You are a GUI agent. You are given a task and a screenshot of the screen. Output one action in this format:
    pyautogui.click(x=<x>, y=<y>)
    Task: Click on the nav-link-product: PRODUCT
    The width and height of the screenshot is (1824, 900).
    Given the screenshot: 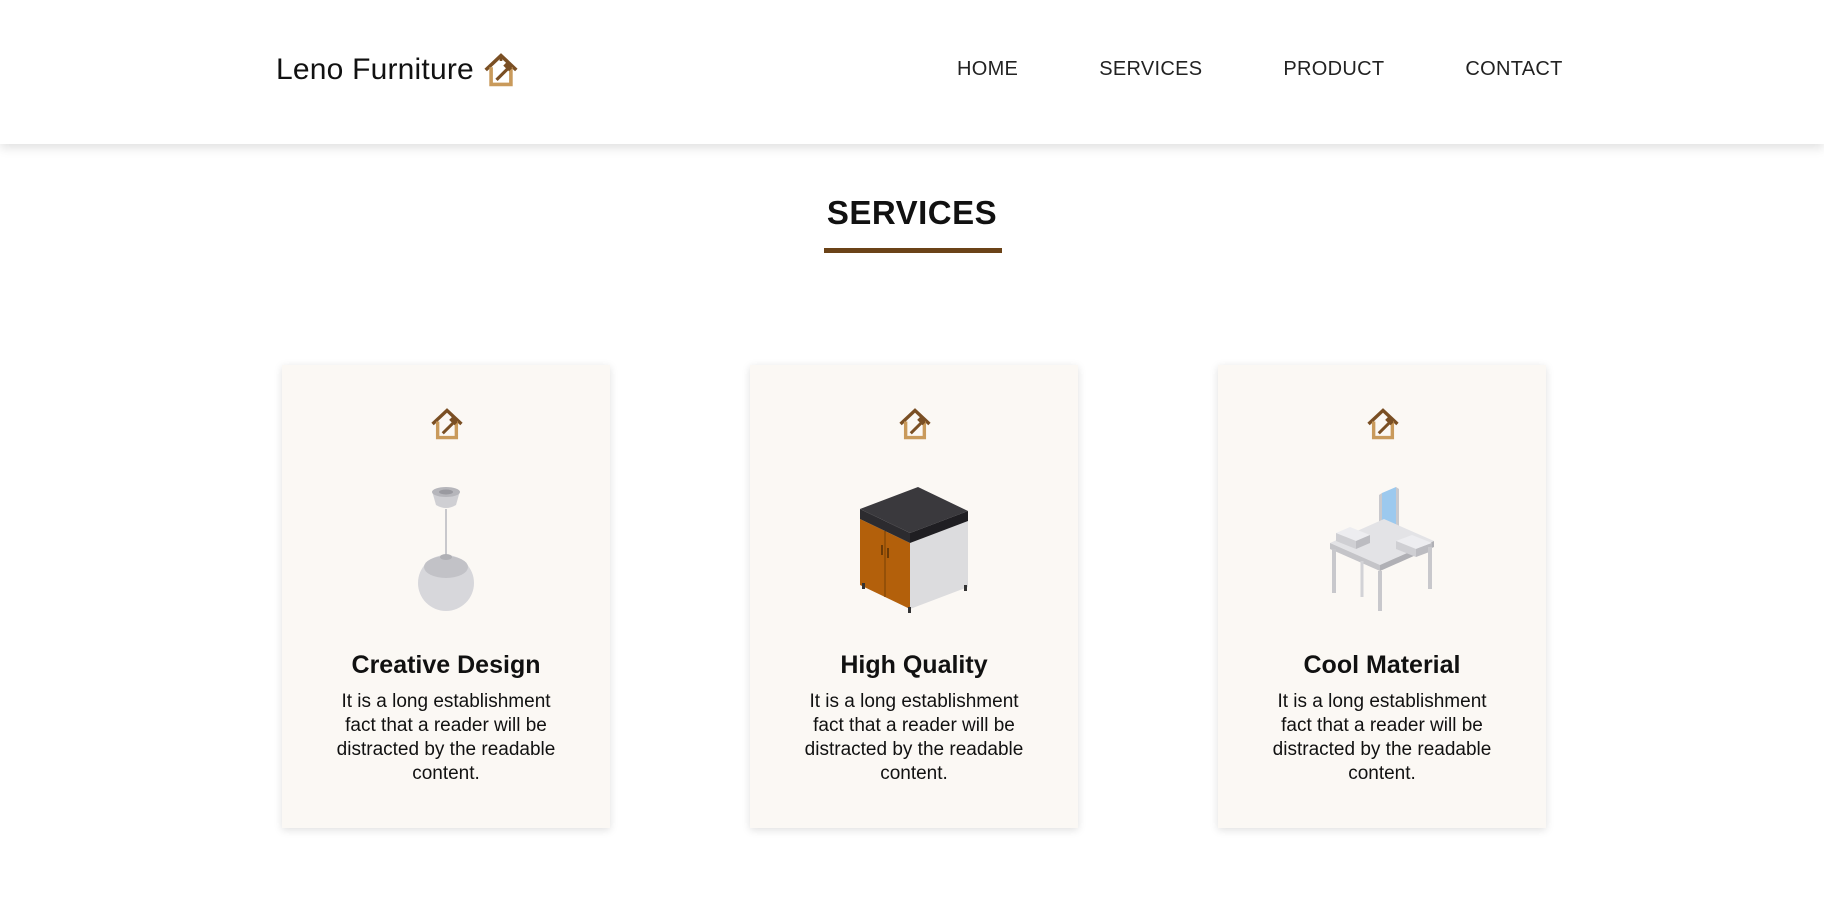 What is the action you would take?
    pyautogui.click(x=1333, y=69)
    